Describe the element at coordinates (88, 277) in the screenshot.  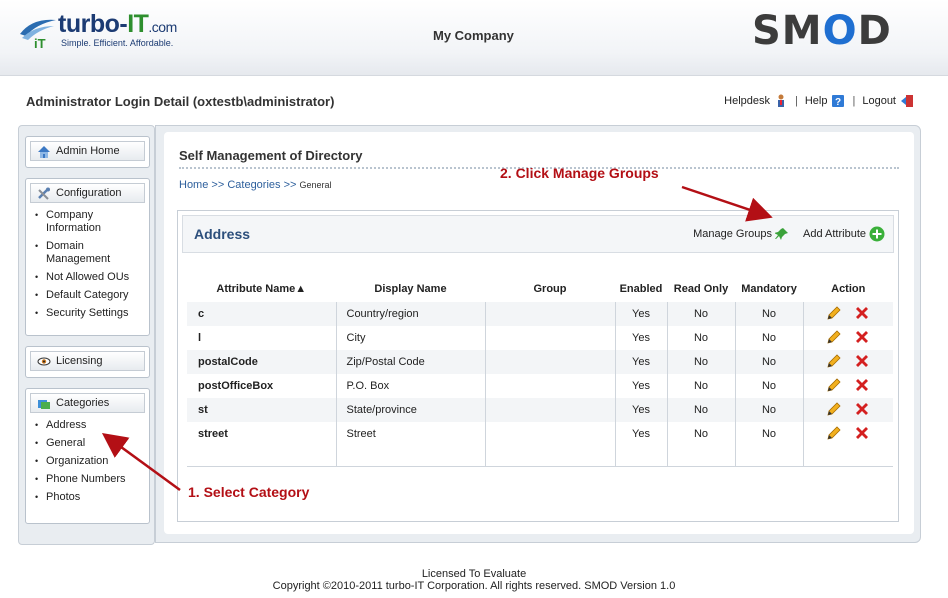
I see `sidebar-item-not-allowed-ous: Not Allowed OUs` at that location.